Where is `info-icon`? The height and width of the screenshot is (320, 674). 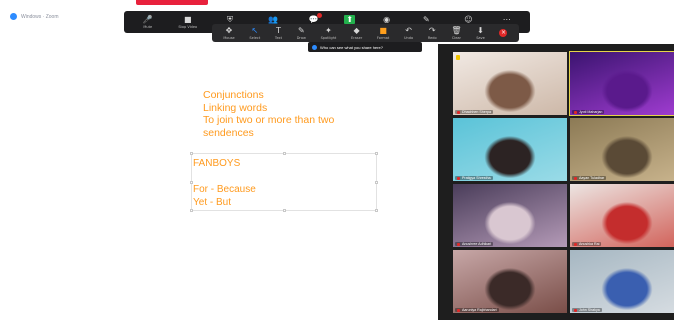 info-icon is located at coordinates (314, 47).